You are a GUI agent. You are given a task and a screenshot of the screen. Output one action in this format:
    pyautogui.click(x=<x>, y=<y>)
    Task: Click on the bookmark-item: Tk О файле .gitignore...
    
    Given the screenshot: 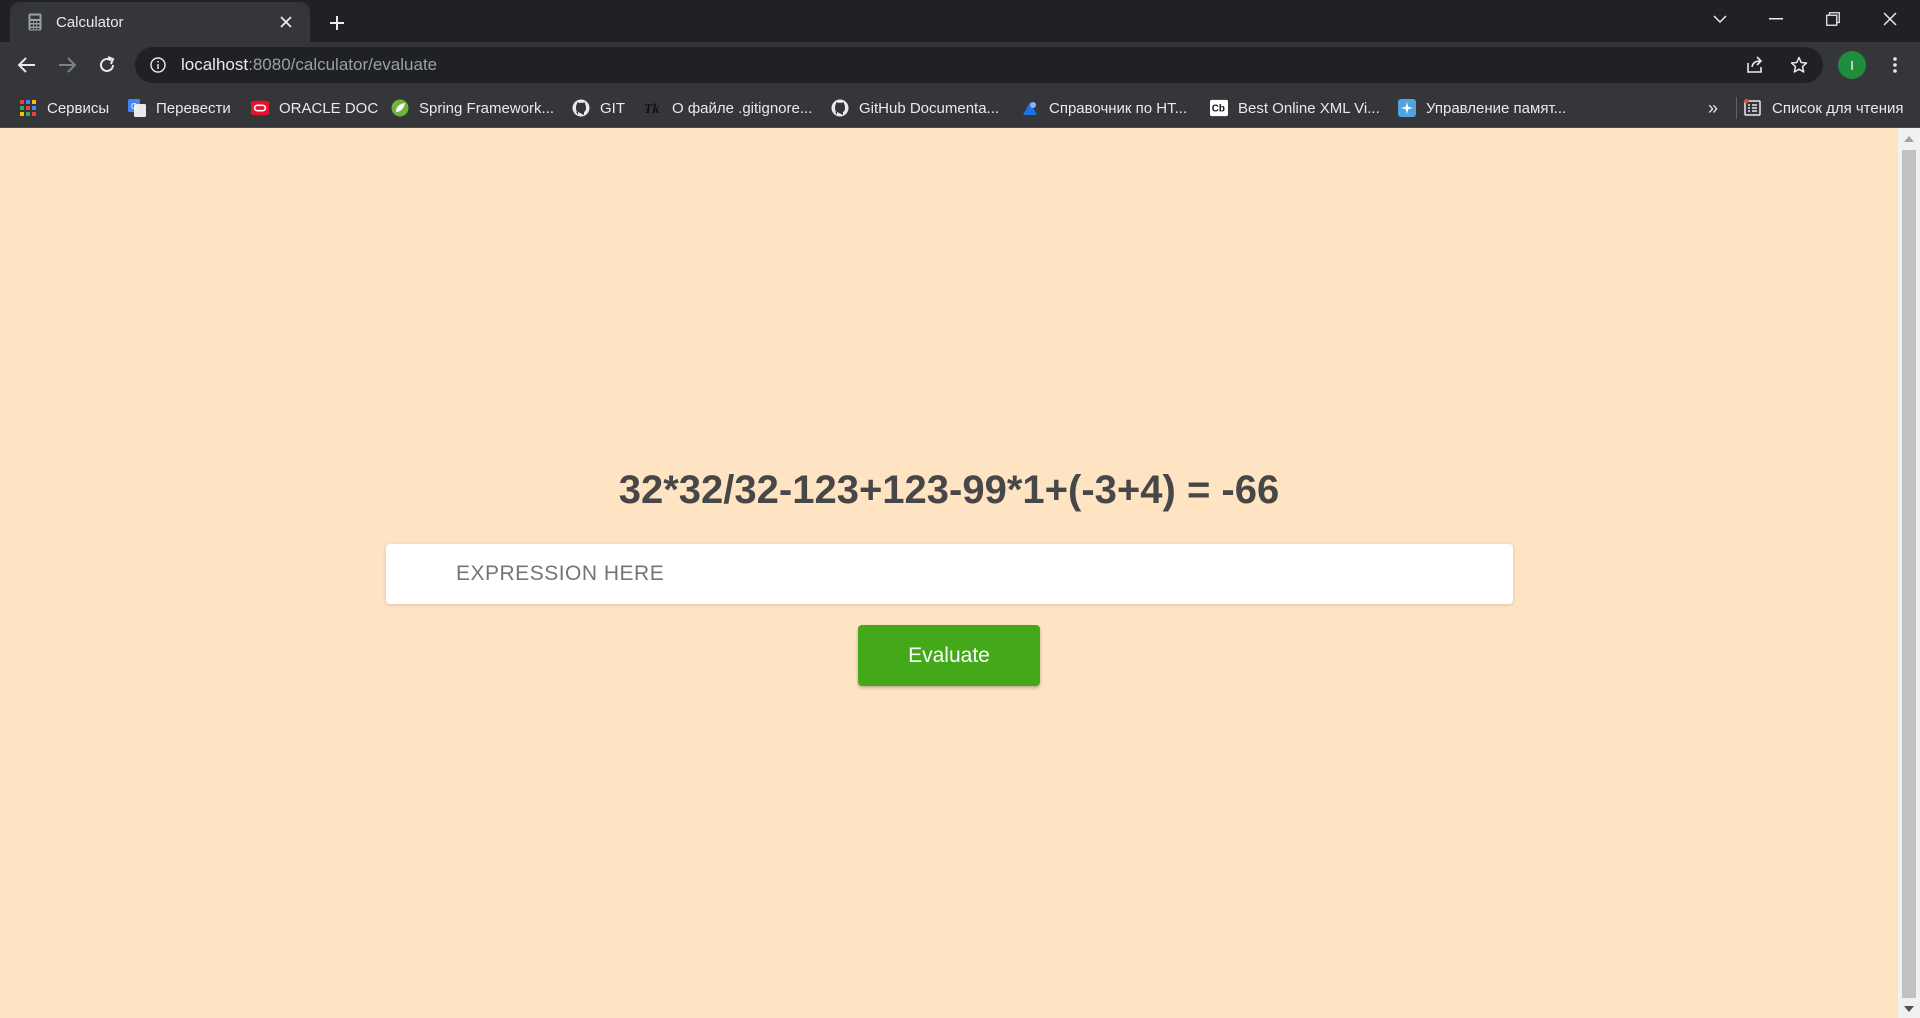 What is the action you would take?
    pyautogui.click(x=728, y=108)
    